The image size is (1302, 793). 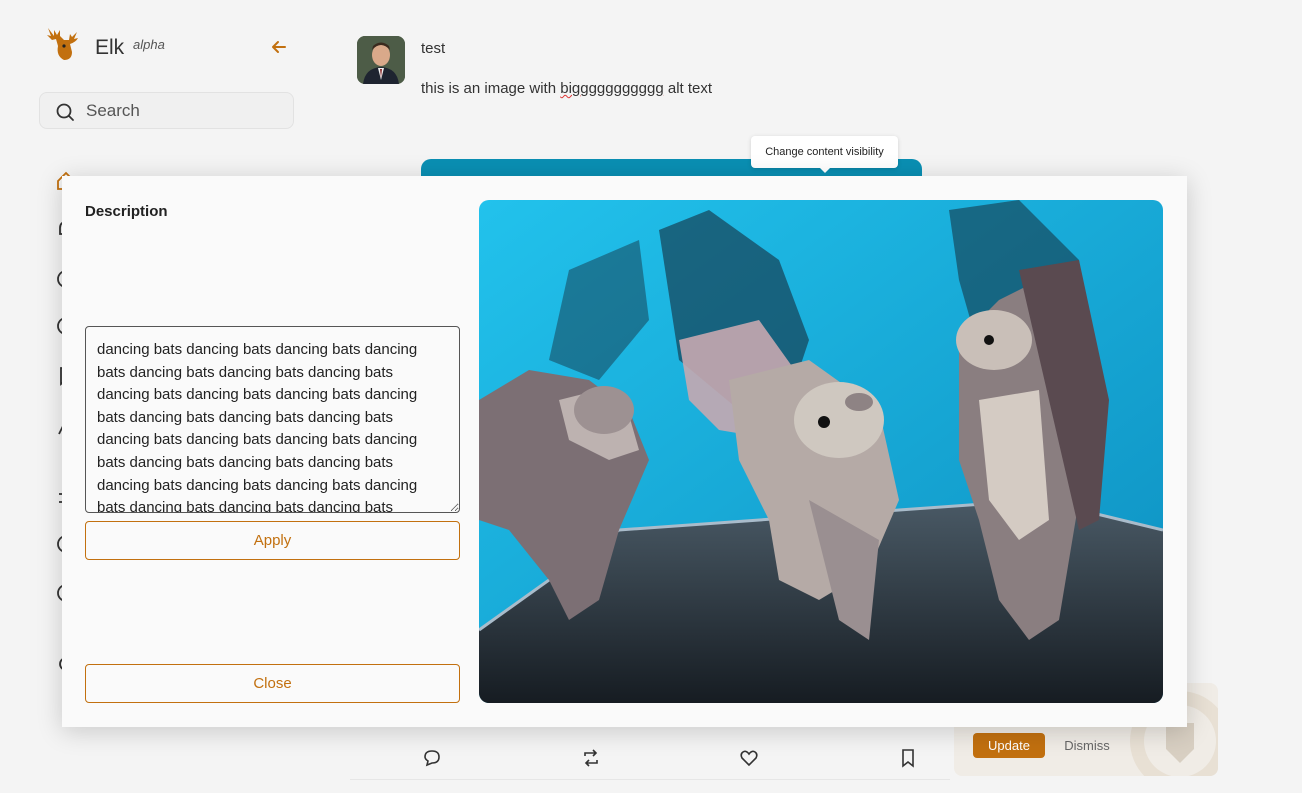 What do you see at coordinates (272, 683) in the screenshot?
I see `close-button: Close` at bounding box center [272, 683].